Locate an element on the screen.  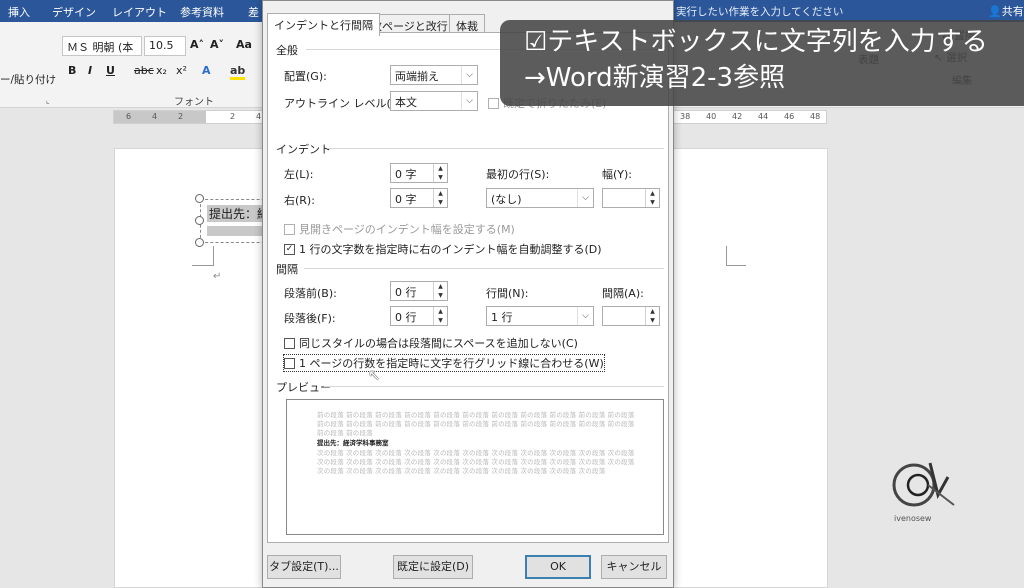
clipboard-label: ー/貼り付け is located at coordinates (28, 79).